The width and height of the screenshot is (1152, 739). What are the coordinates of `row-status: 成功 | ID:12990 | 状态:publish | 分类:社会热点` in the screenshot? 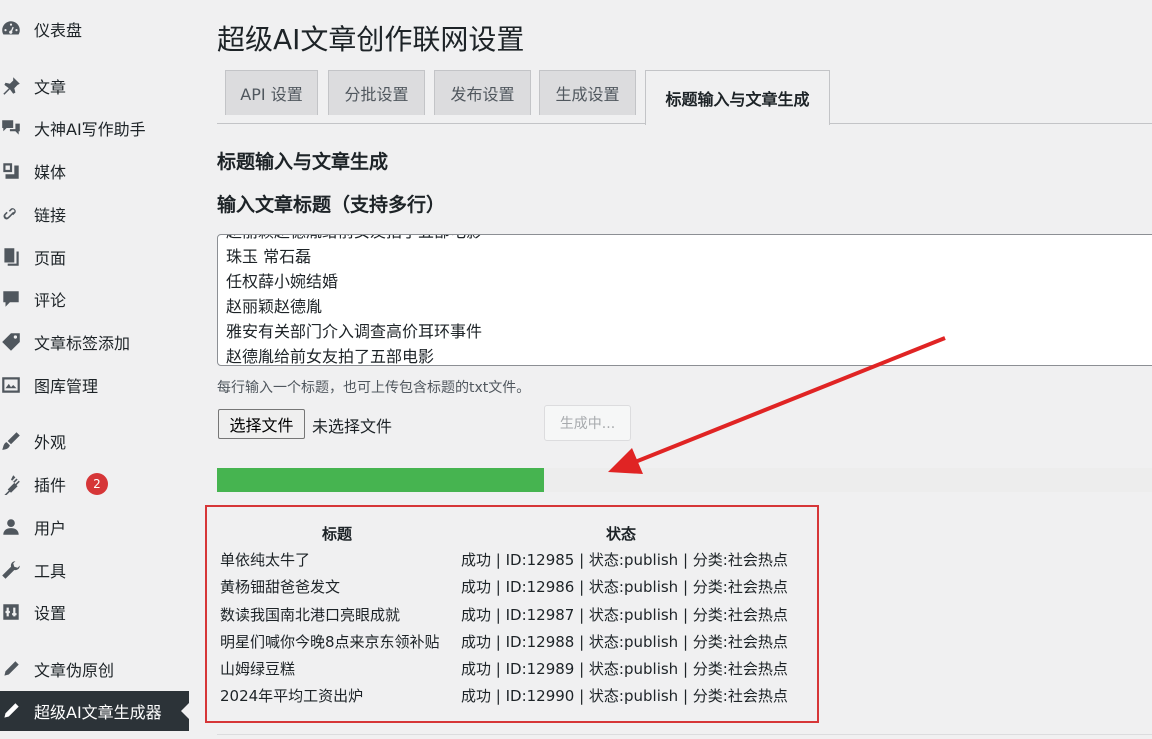 It's located at (624, 696).